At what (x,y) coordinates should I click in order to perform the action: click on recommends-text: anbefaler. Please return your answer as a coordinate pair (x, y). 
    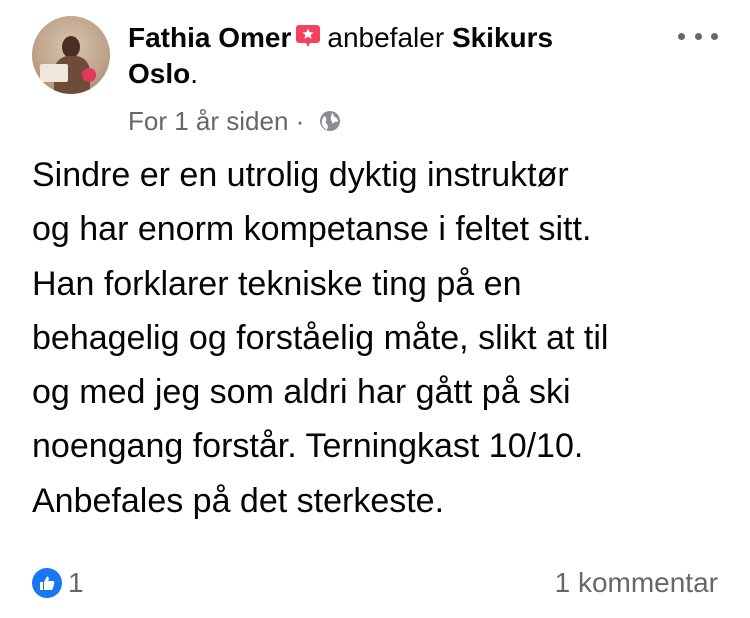
    Looking at the image, I should click on (386, 37).